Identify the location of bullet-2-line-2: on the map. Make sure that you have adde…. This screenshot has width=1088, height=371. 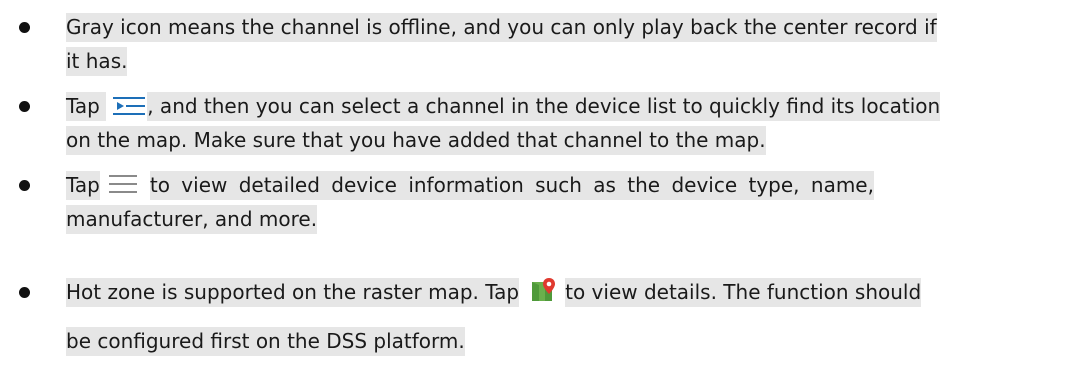
(416, 140).